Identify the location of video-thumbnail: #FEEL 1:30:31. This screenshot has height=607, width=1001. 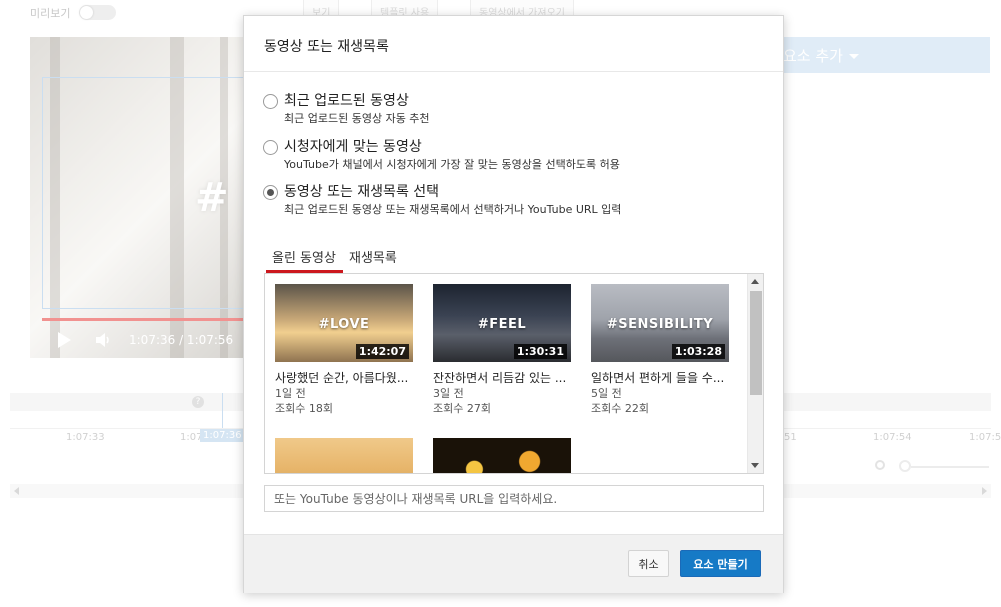
(502, 323).